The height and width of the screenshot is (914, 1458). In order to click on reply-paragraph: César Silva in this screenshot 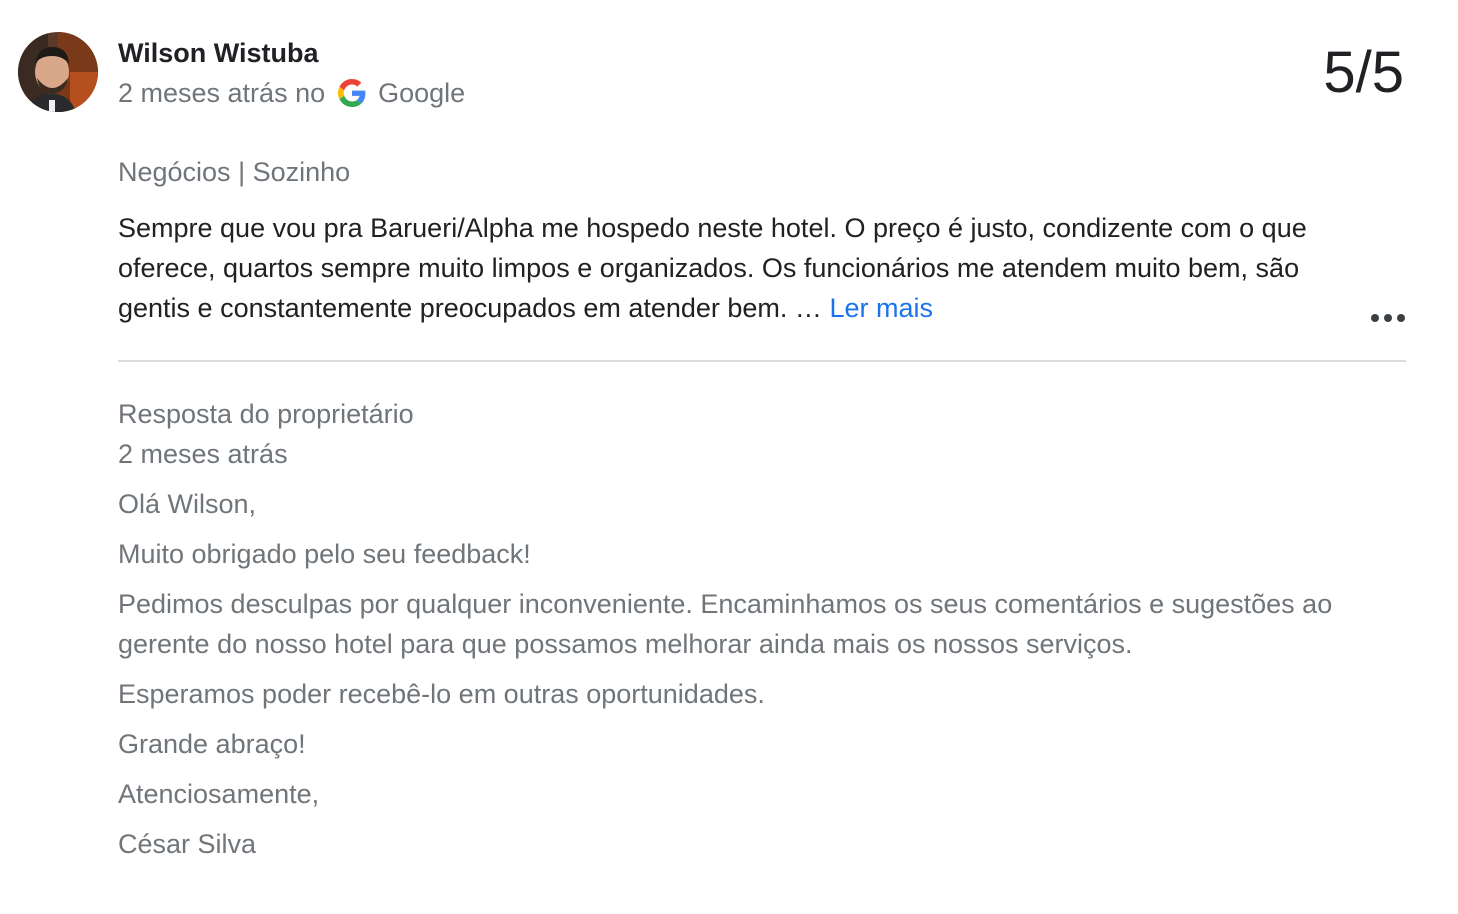, I will do `click(187, 844)`.